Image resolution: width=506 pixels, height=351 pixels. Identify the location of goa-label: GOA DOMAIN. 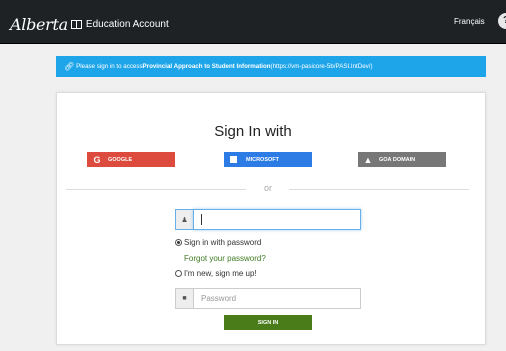
(397, 159).